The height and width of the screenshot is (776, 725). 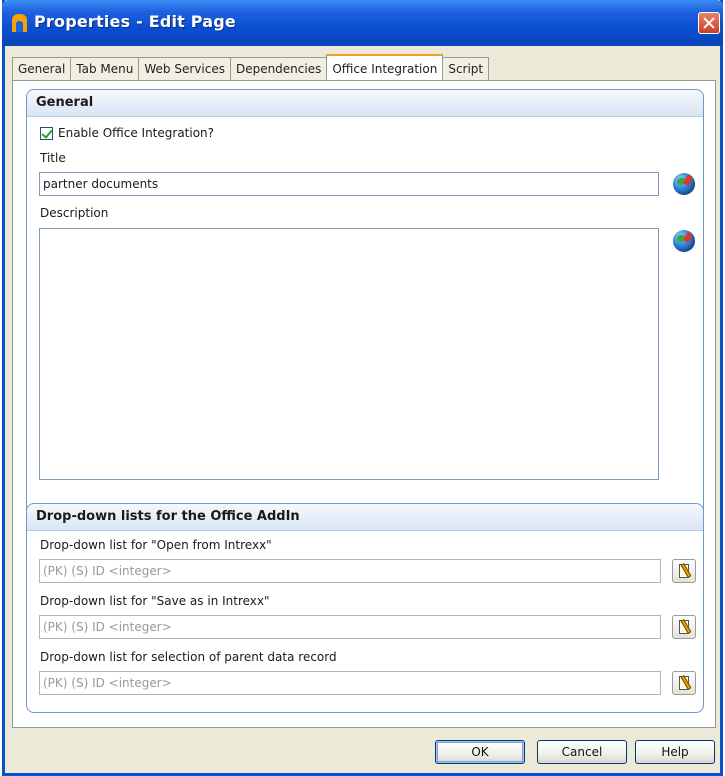 I want to click on general-group-header: General, so click(x=365, y=103).